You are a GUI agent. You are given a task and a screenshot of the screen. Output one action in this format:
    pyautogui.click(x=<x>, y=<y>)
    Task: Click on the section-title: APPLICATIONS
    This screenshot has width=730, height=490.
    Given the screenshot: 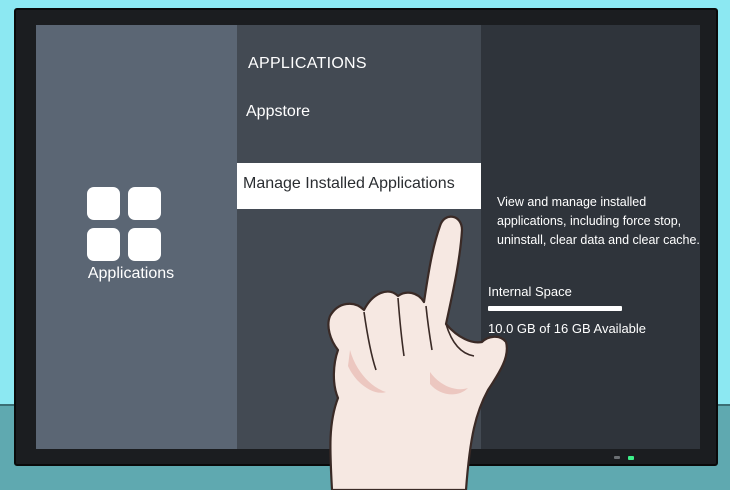 What is the action you would take?
    pyautogui.click(x=307, y=63)
    